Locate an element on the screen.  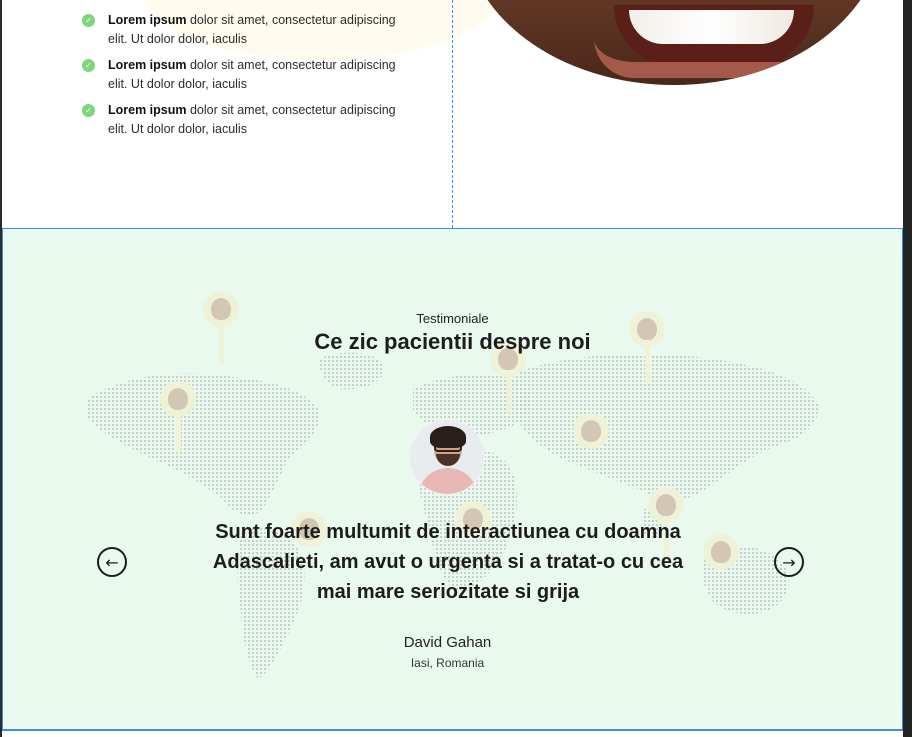
avatar-body is located at coordinates (448, 481).